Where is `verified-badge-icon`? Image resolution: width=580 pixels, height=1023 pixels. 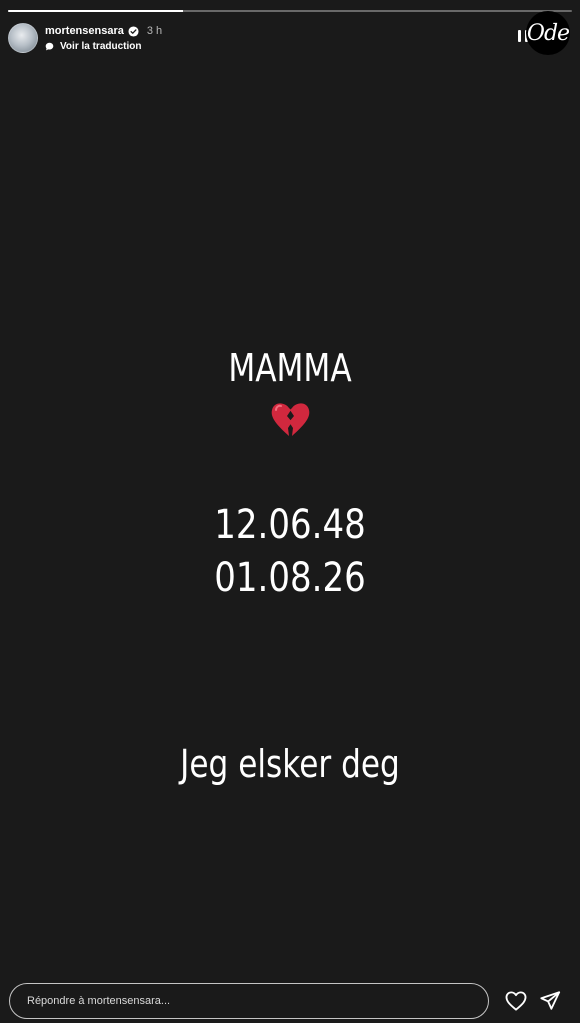
verified-badge-icon is located at coordinates (133, 31).